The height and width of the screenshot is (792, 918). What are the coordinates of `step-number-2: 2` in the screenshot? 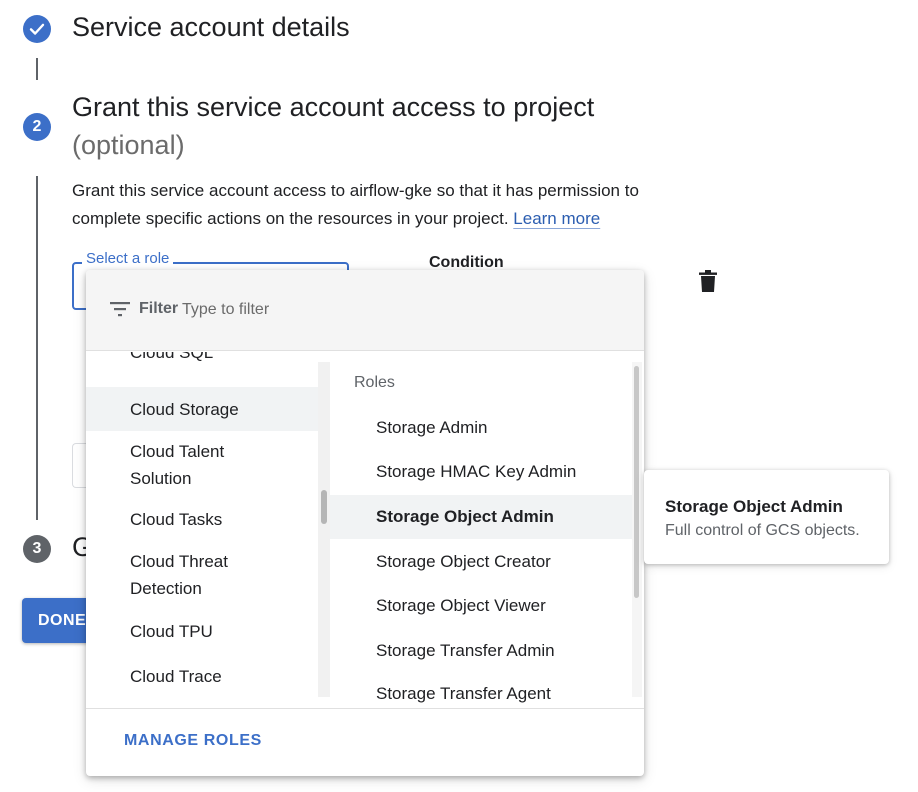 It's located at (37, 127).